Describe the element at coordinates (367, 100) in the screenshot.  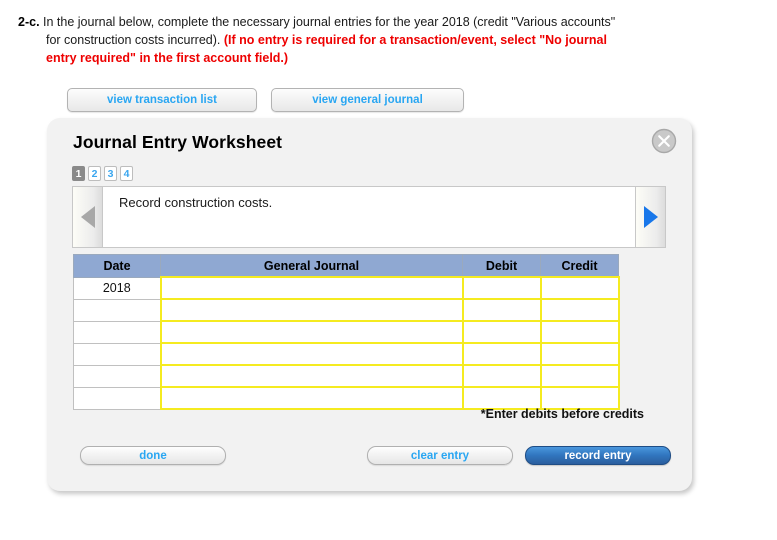
I see `view-general-journal-button: view general journal` at that location.